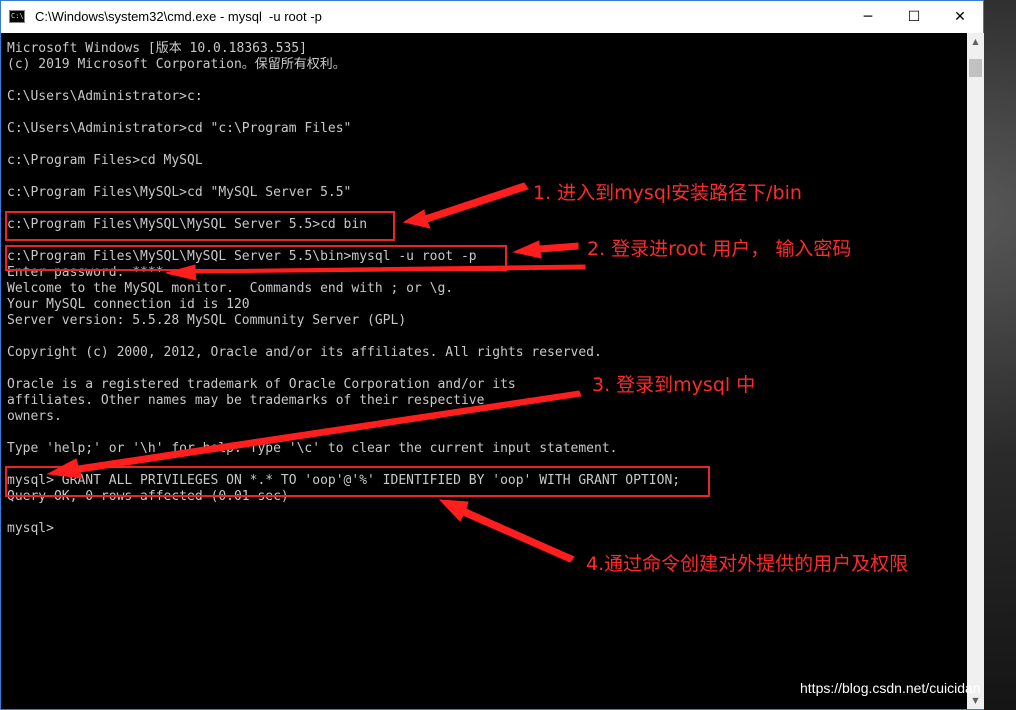  I want to click on annotation-step1: 1. 进入到mysql安装路径下/bin, so click(667, 193).